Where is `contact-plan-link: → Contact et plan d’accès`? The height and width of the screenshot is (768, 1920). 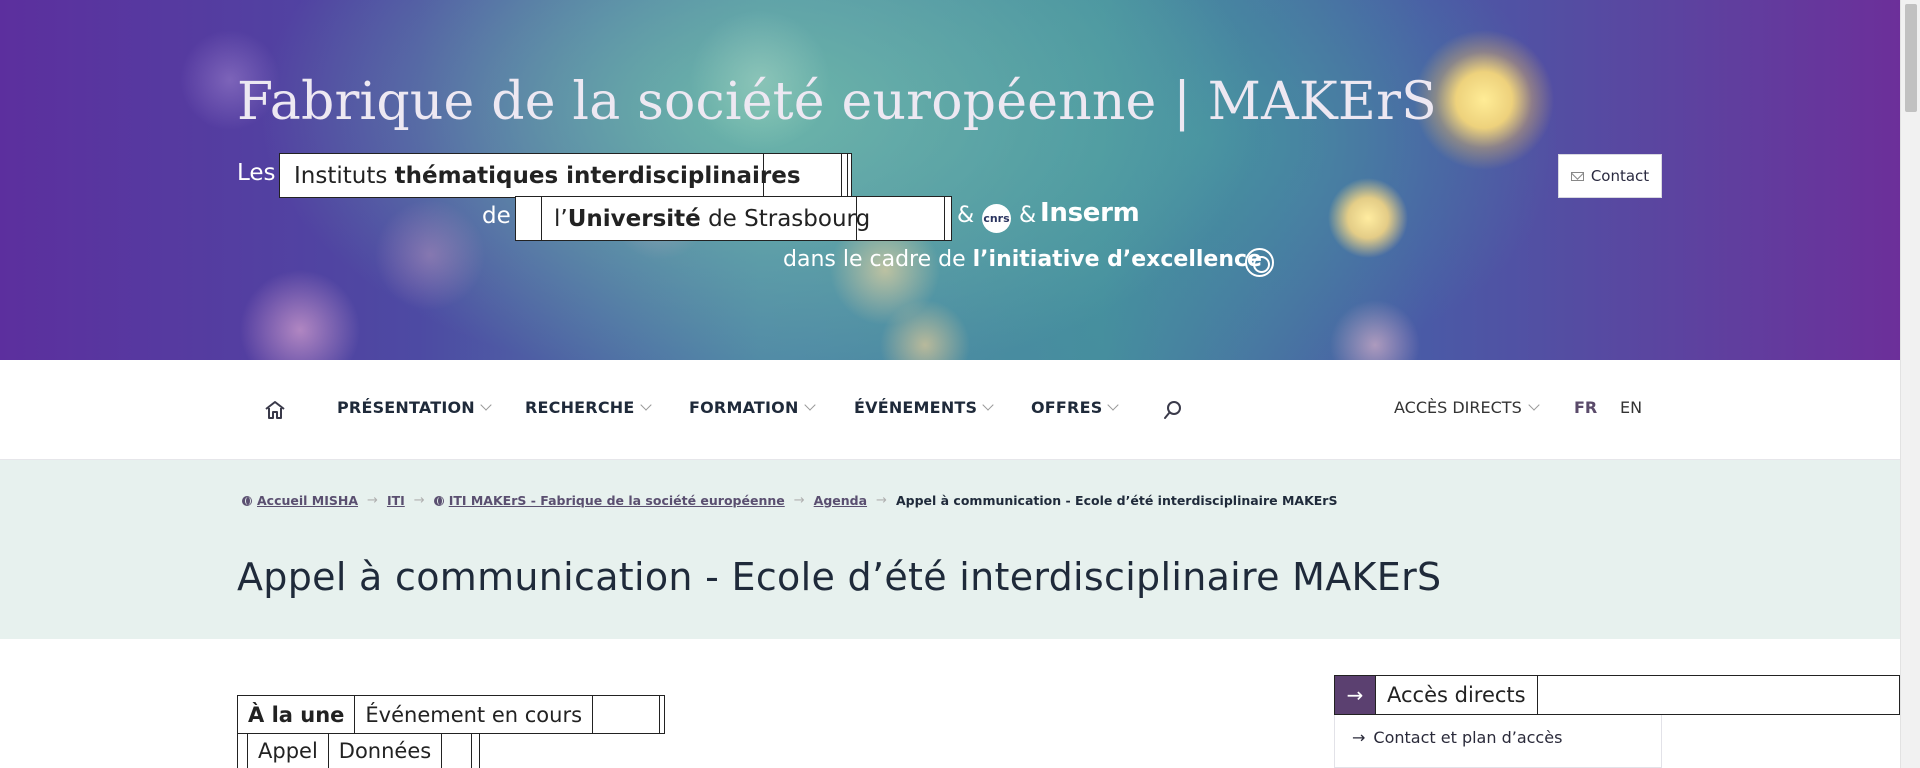
contact-plan-link: → Contact et plan d’accès is located at coordinates (1457, 737).